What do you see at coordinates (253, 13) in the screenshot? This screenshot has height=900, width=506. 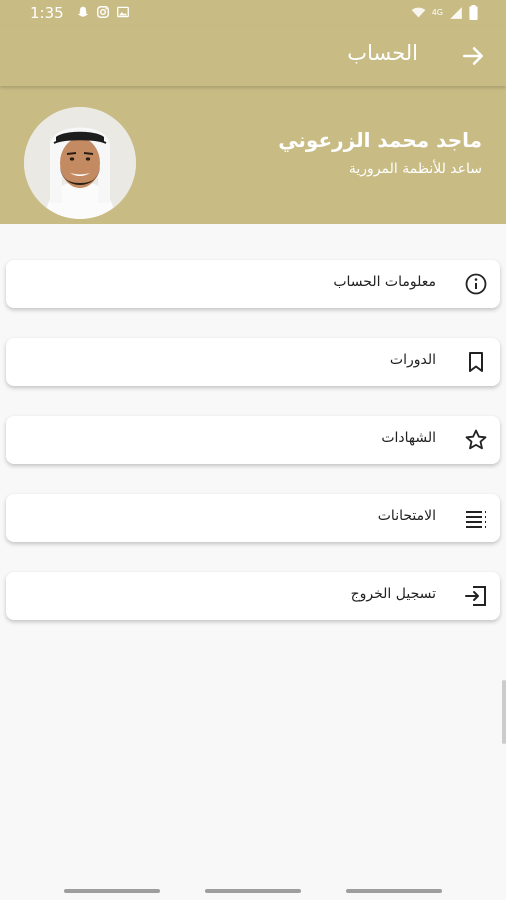 I see `status-bar: 1:35 4G` at bounding box center [253, 13].